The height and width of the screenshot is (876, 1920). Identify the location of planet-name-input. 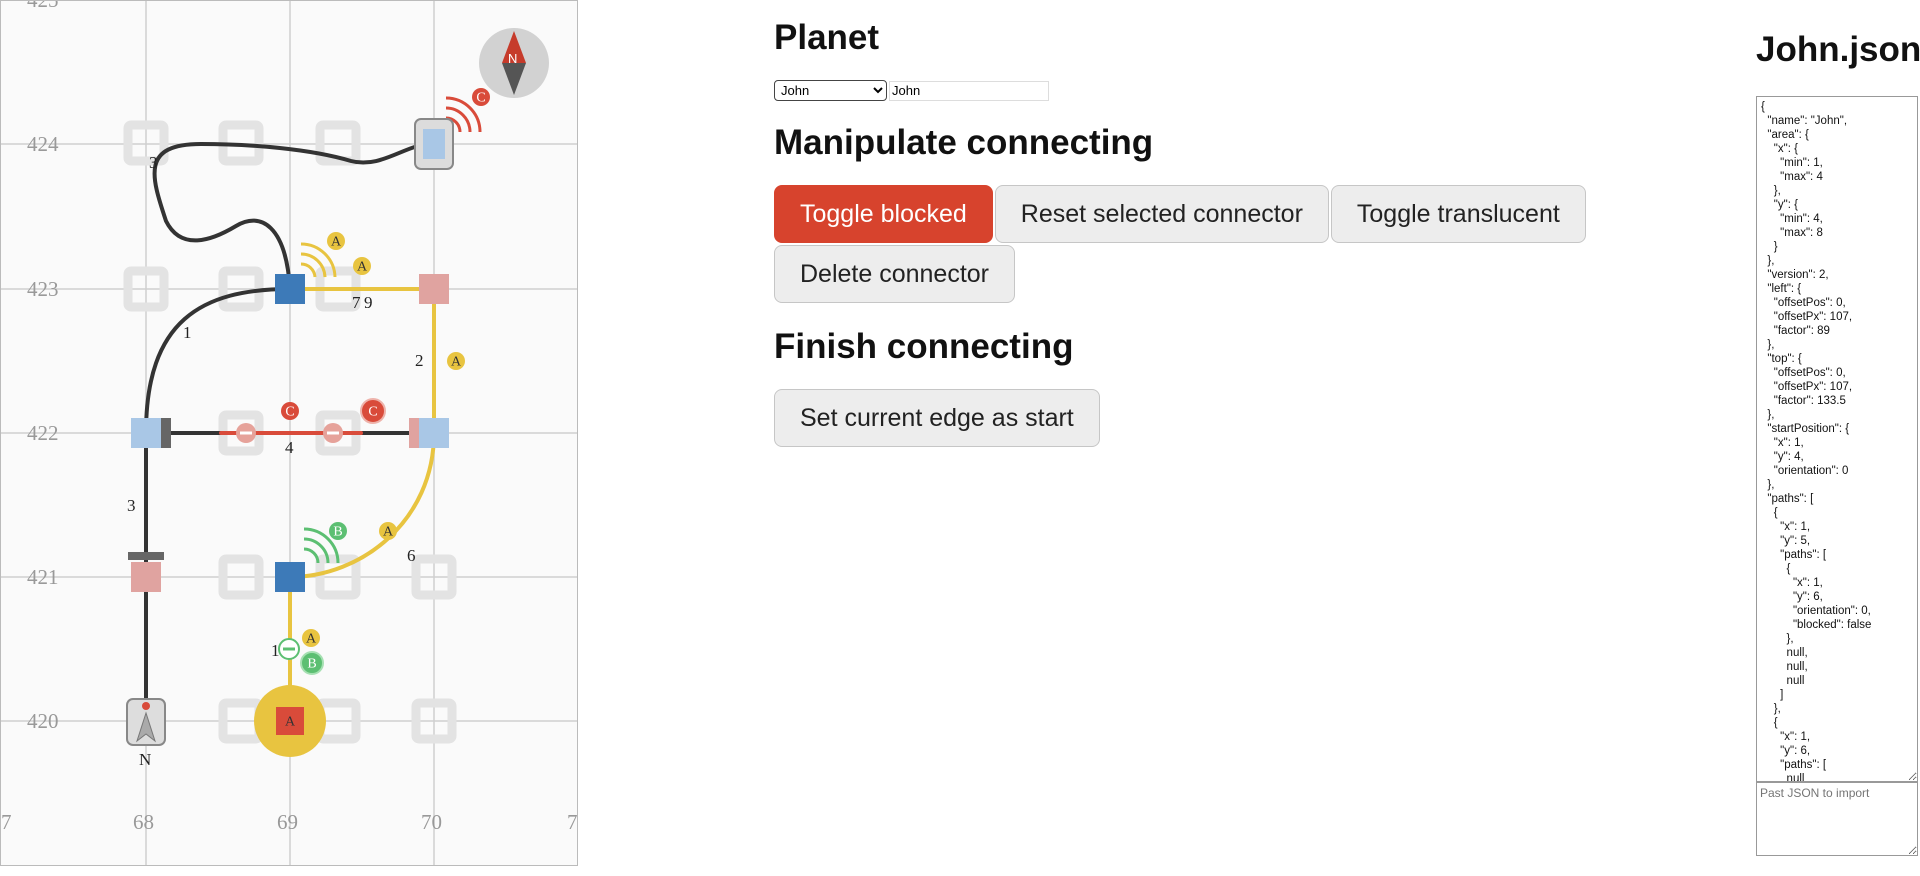
(969, 90).